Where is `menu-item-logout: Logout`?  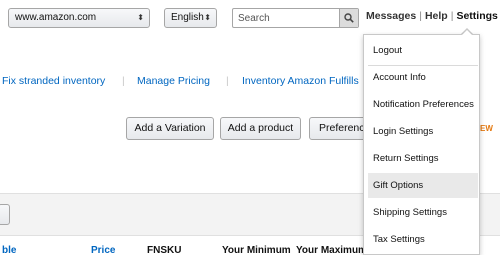 menu-item-logout: Logout is located at coordinates (423, 50).